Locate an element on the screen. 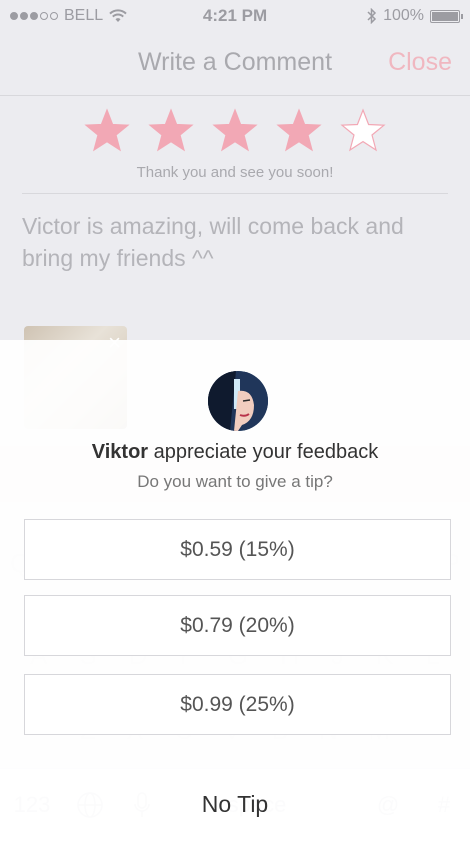 This screenshot has height=841, width=470. status-right: 100% is located at coordinates (376, 16).